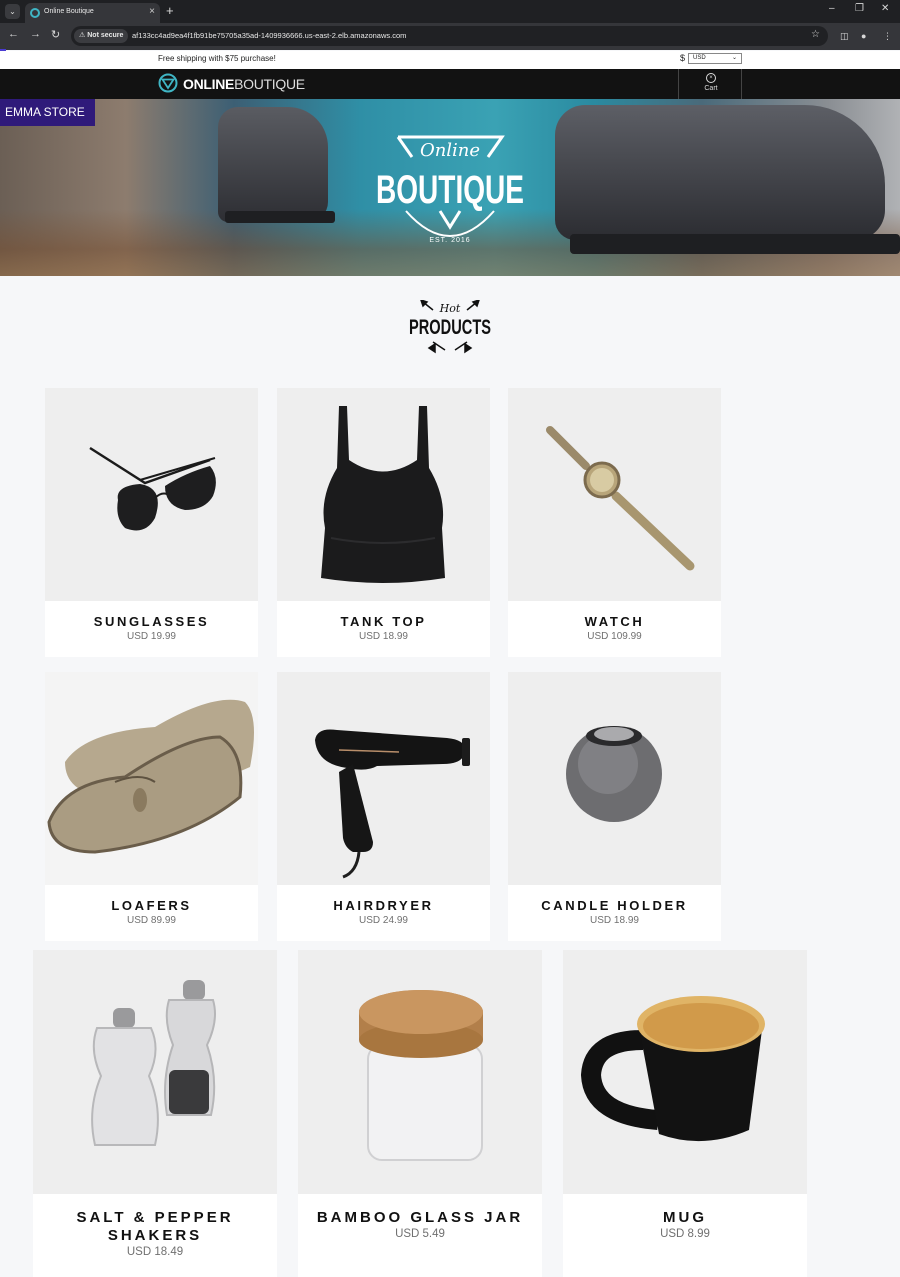 The image size is (900, 1277). Describe the element at coordinates (683, 58) in the screenshot. I see `currency-symbol: $` at that location.